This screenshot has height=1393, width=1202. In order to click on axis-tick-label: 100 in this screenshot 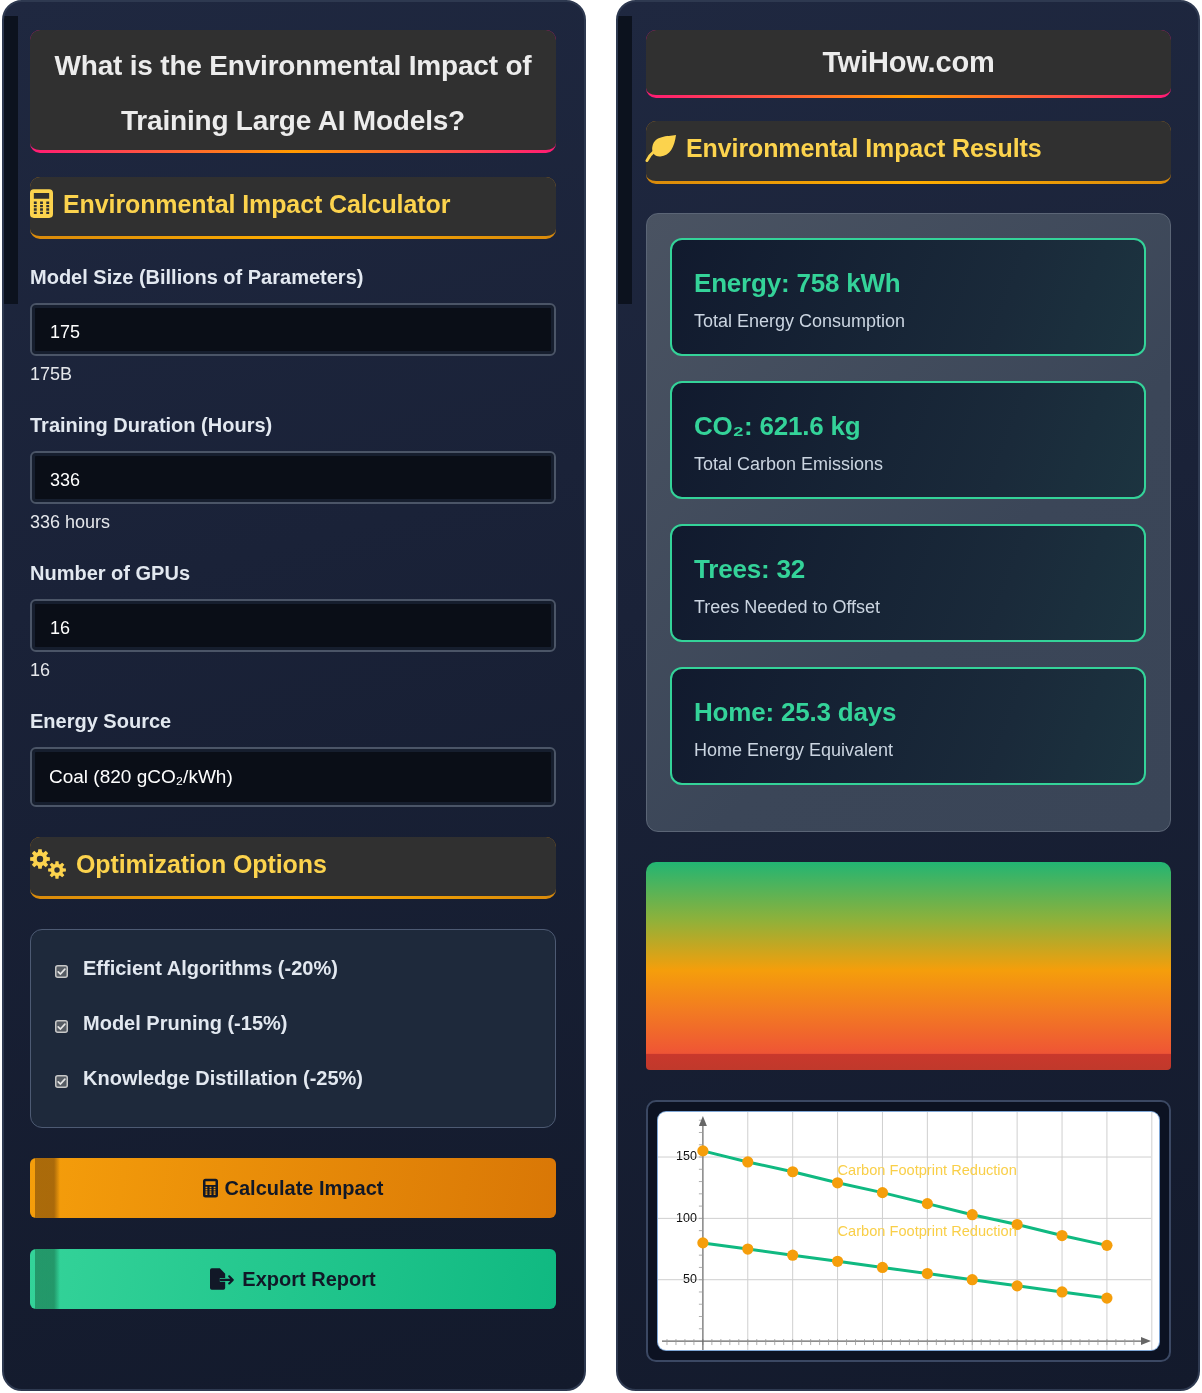, I will do `click(686, 1217)`.